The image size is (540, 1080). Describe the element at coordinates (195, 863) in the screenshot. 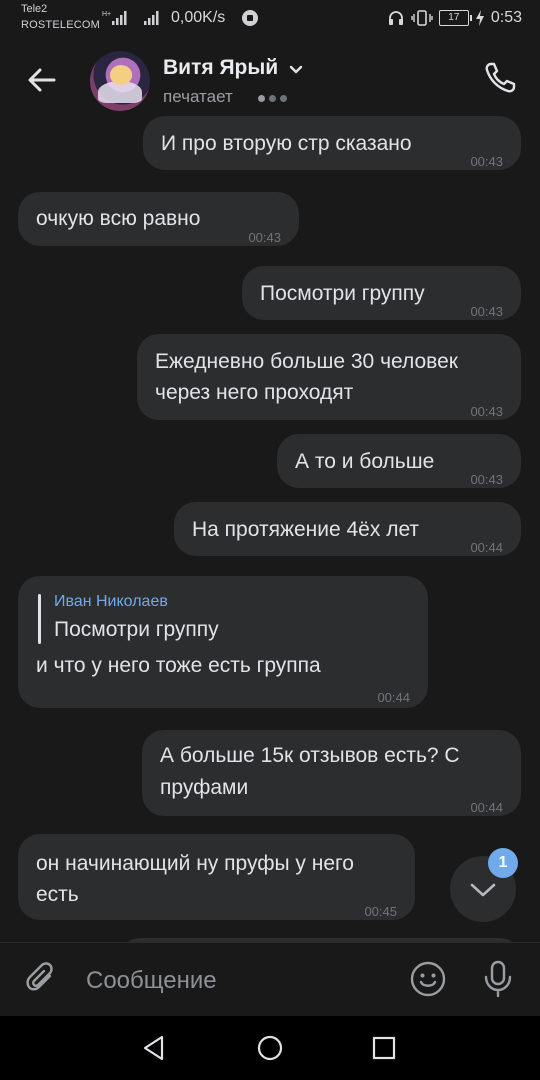

I see `message-text-line-1: он начинающий ну пруфы у него` at that location.